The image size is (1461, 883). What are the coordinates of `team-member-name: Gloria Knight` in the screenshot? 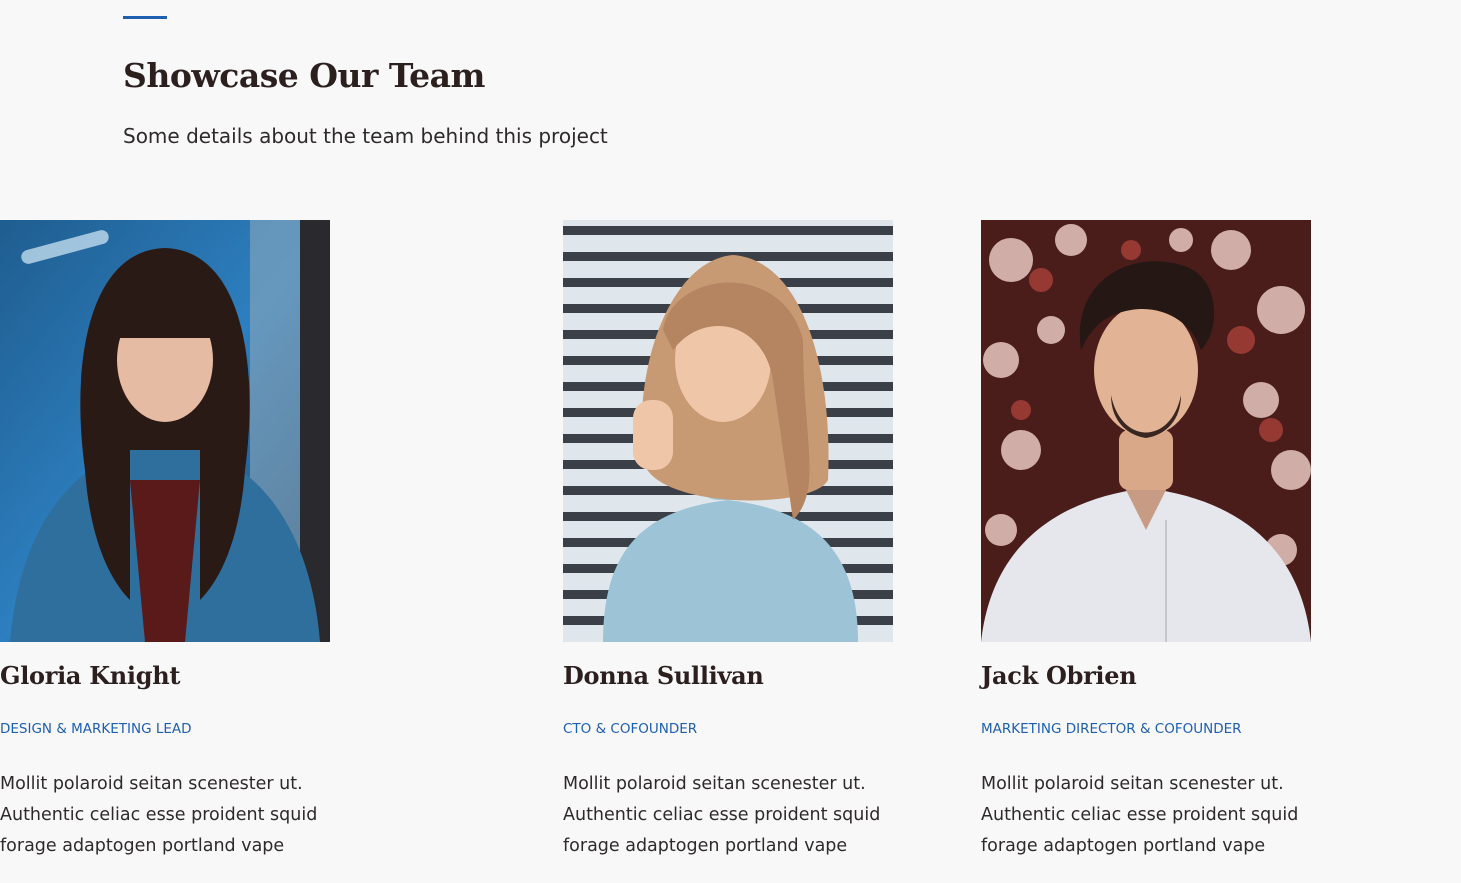 It's located at (90, 675).